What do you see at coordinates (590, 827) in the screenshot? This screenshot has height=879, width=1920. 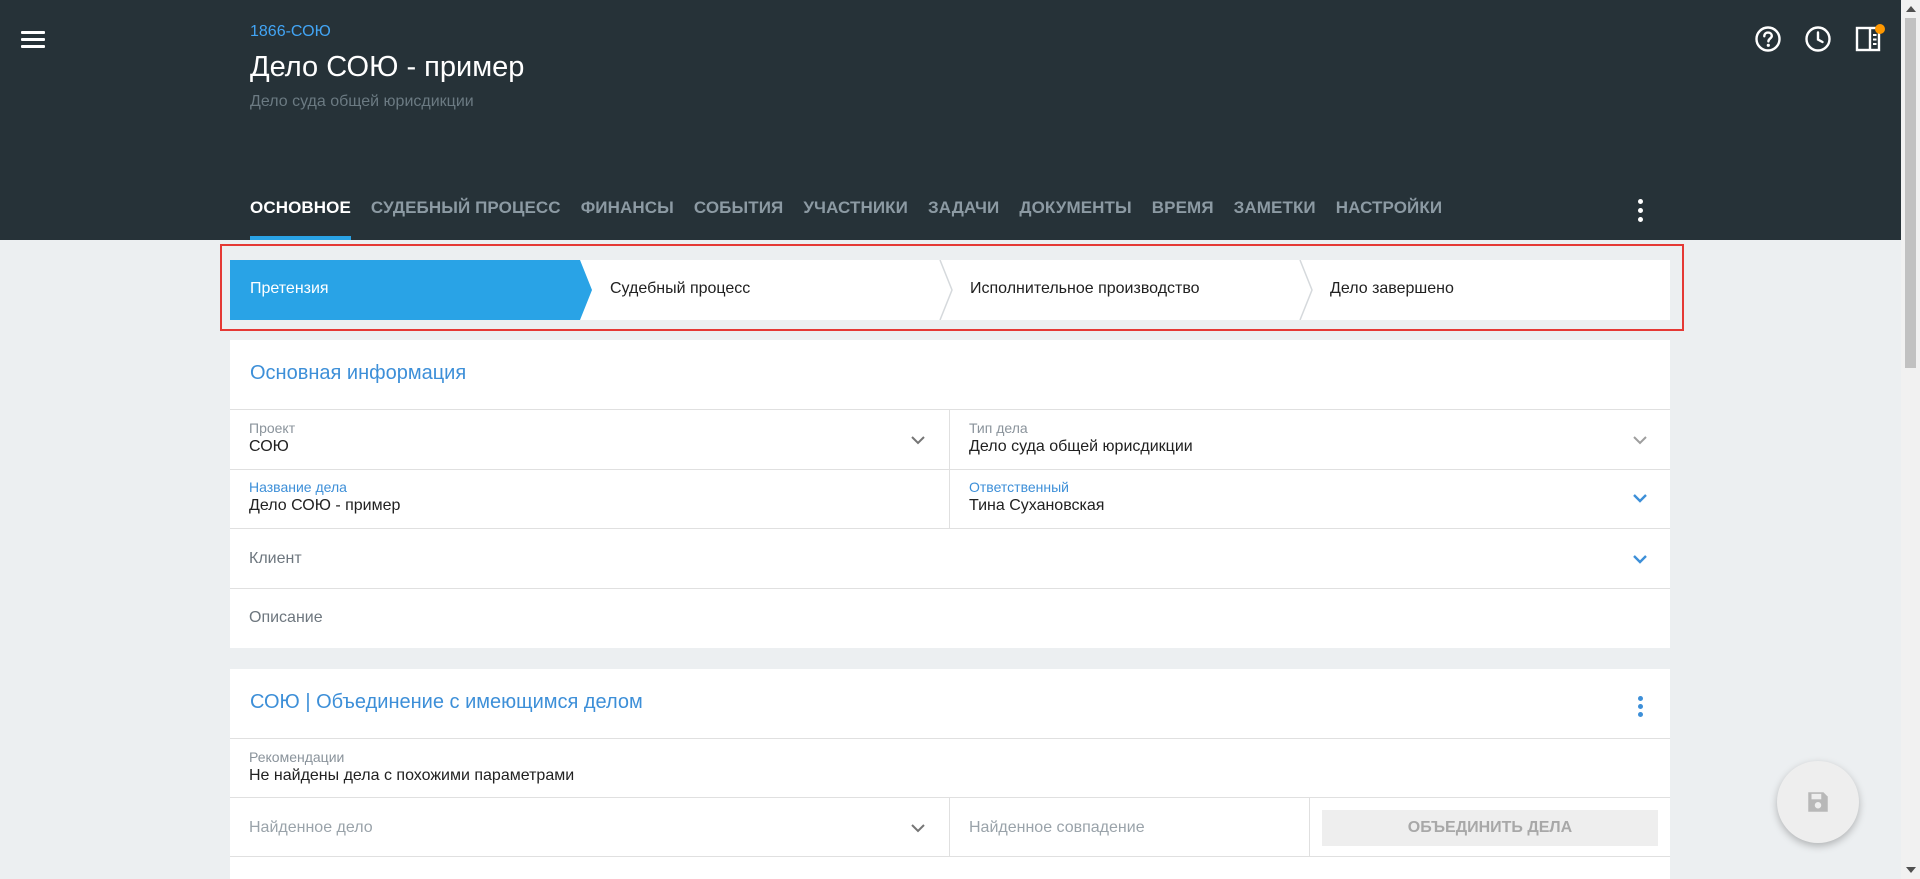 I see `found-case-field: Найденное дело` at bounding box center [590, 827].